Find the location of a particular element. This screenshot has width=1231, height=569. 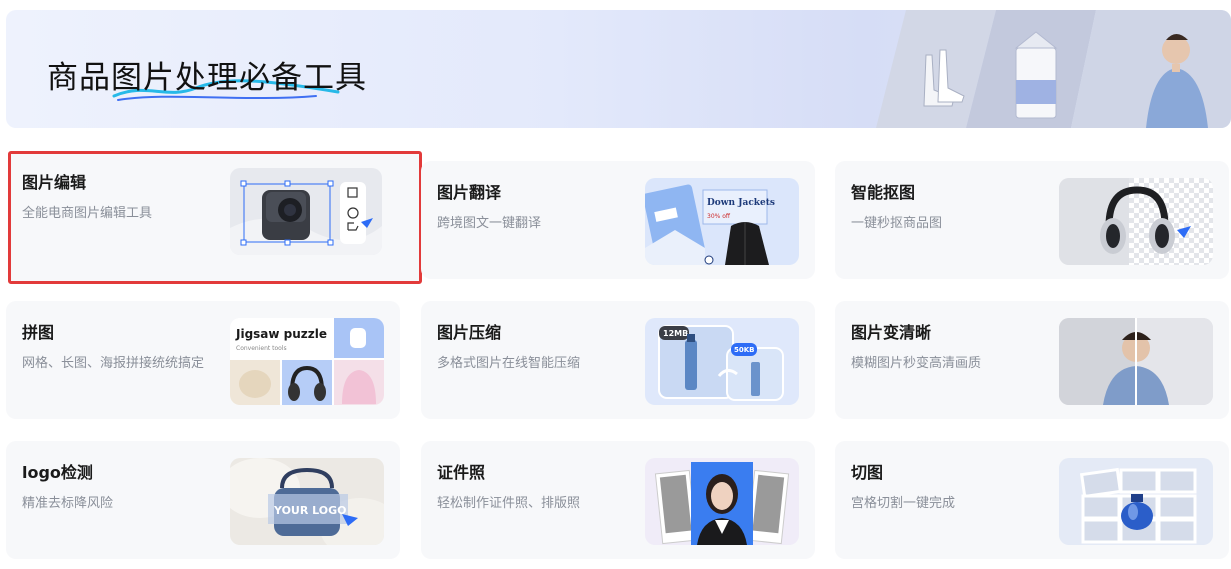

banner-title: 商品图片处理必备工具 is located at coordinates (207, 78).